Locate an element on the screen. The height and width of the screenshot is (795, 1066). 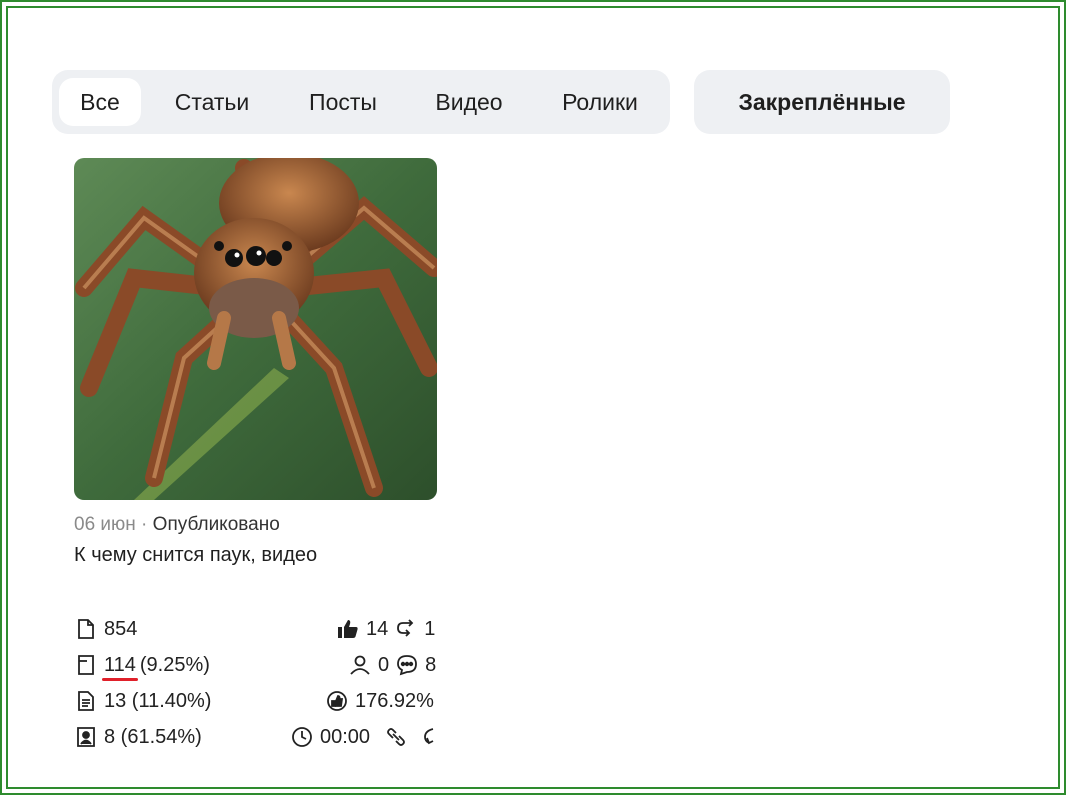
tab-all: Все is located at coordinates (100, 102).